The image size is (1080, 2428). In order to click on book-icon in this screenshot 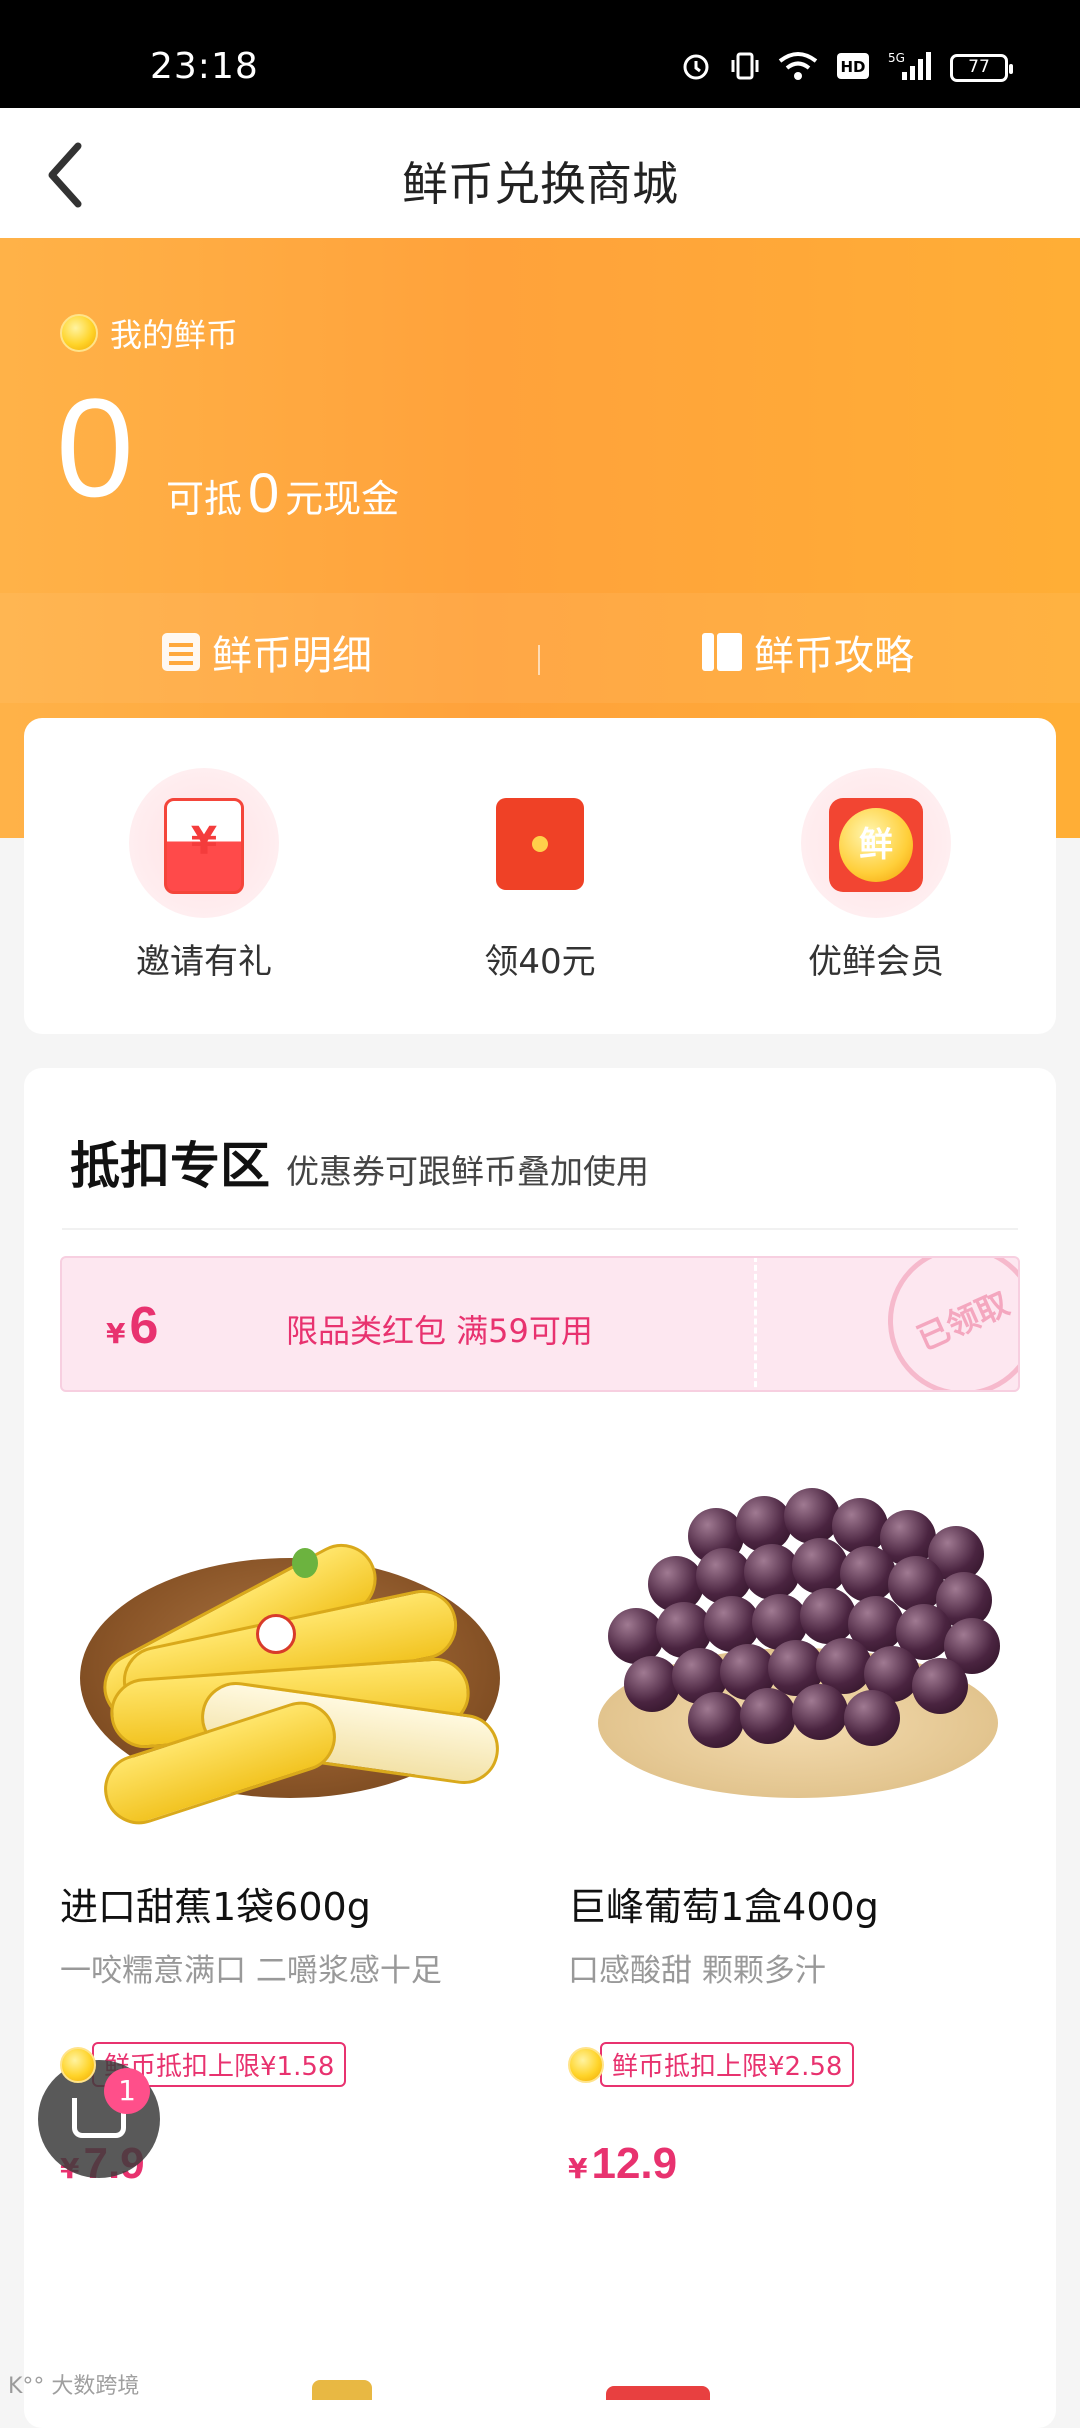, I will do `click(722, 652)`.